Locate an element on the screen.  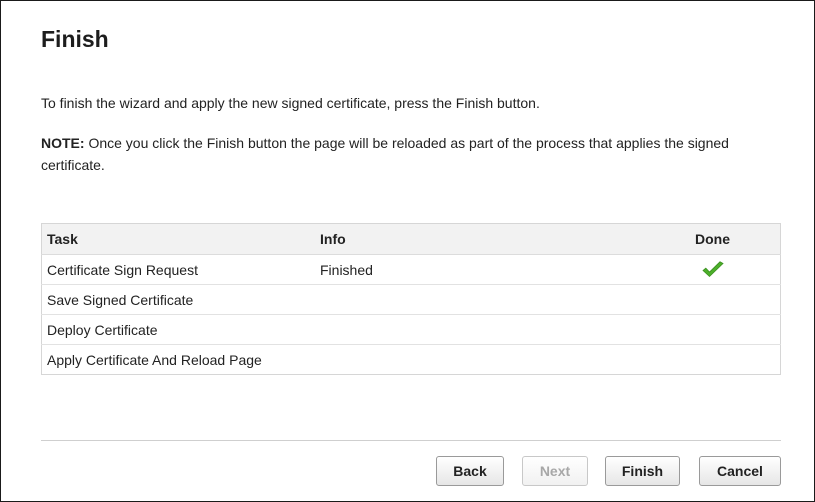
table-row: Deploy Certificate is located at coordinates (411, 329).